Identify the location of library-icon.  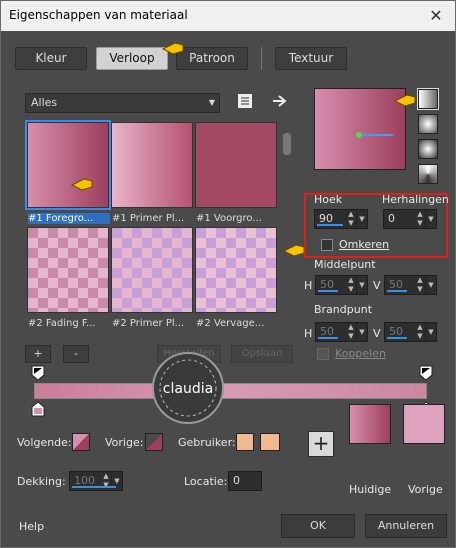
(245, 101).